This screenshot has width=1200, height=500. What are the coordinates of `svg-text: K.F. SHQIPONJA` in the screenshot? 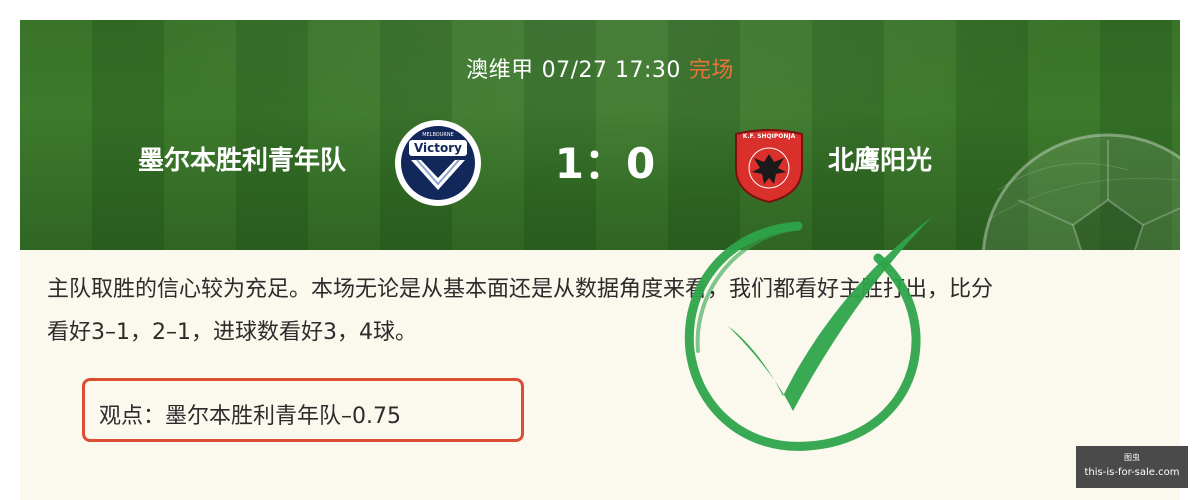 It's located at (769, 136).